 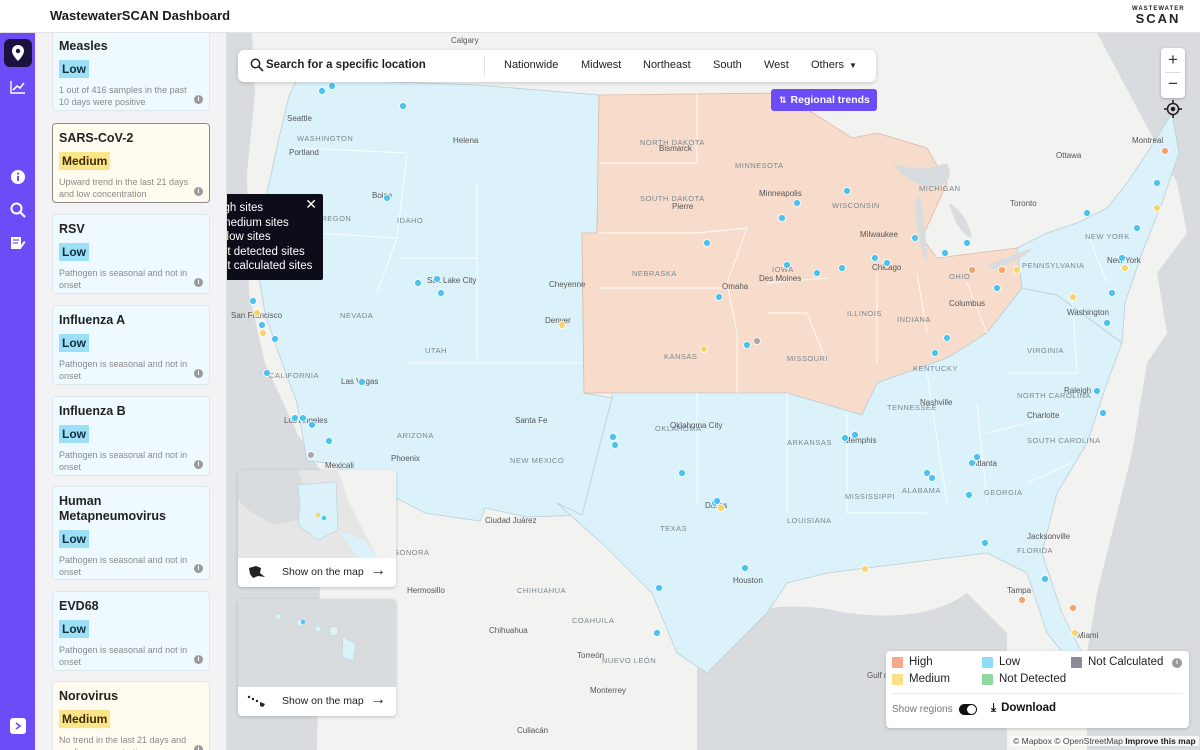 What do you see at coordinates (317, 528) in the screenshot?
I see `alaska-inset: Show on the map →` at bounding box center [317, 528].